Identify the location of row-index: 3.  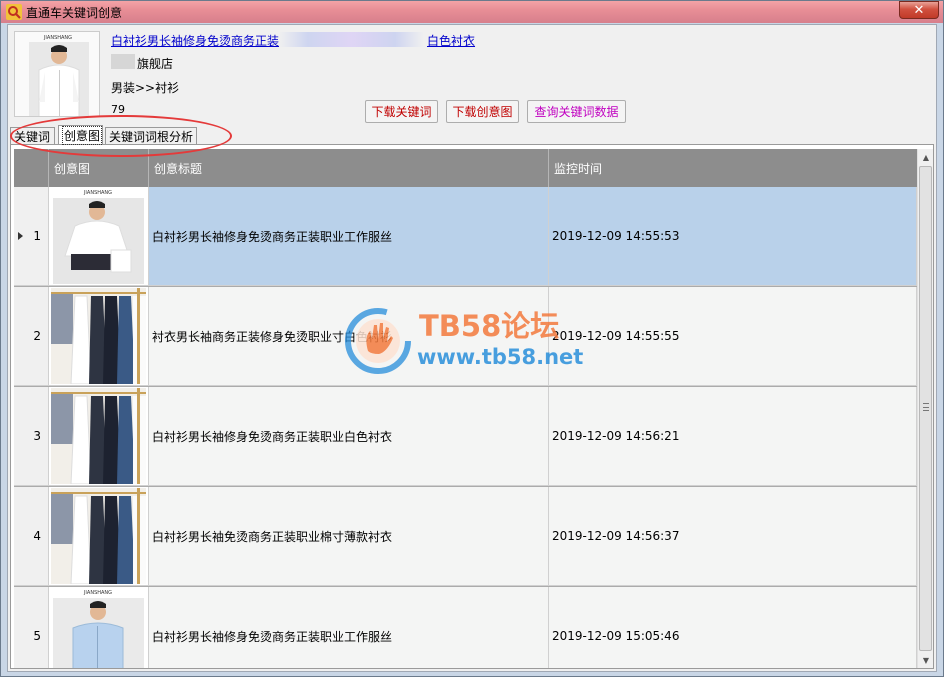
(31, 436).